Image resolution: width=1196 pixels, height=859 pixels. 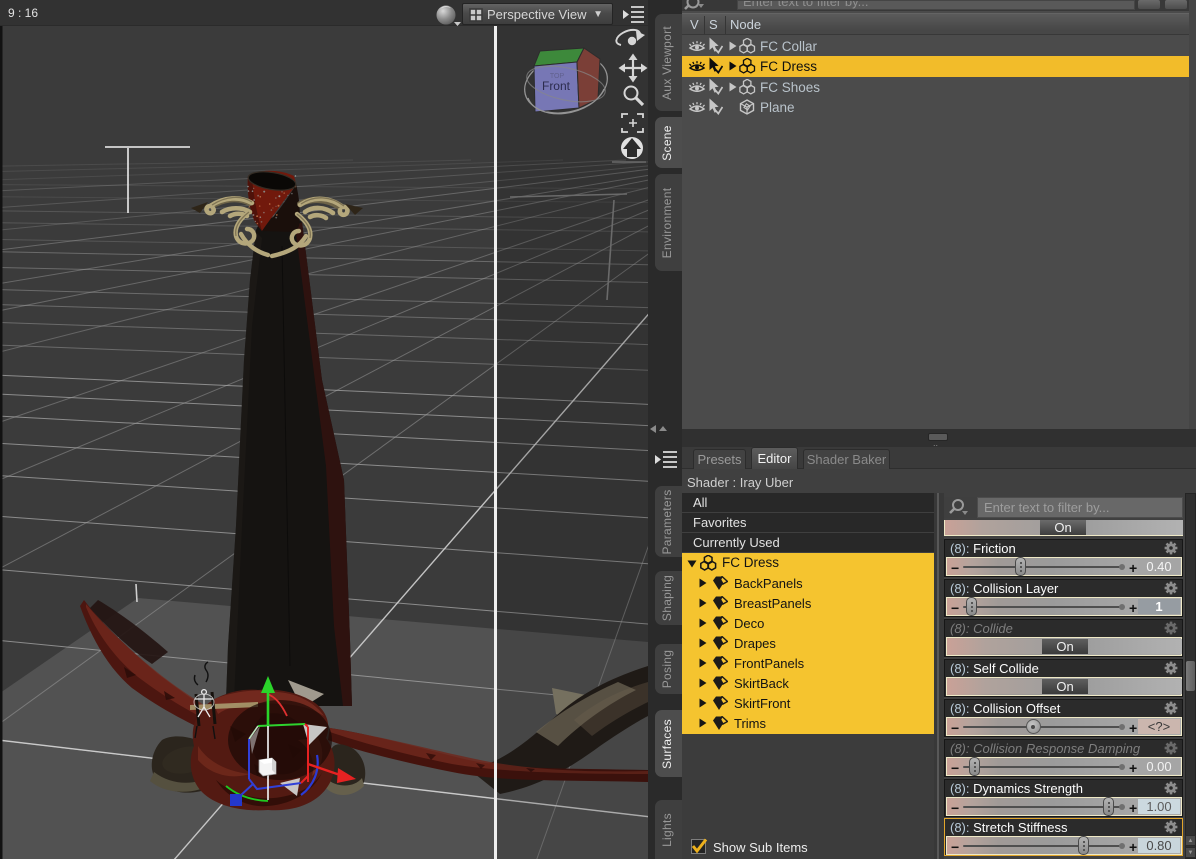 I want to click on svg-text: TOP, so click(x=557, y=76).